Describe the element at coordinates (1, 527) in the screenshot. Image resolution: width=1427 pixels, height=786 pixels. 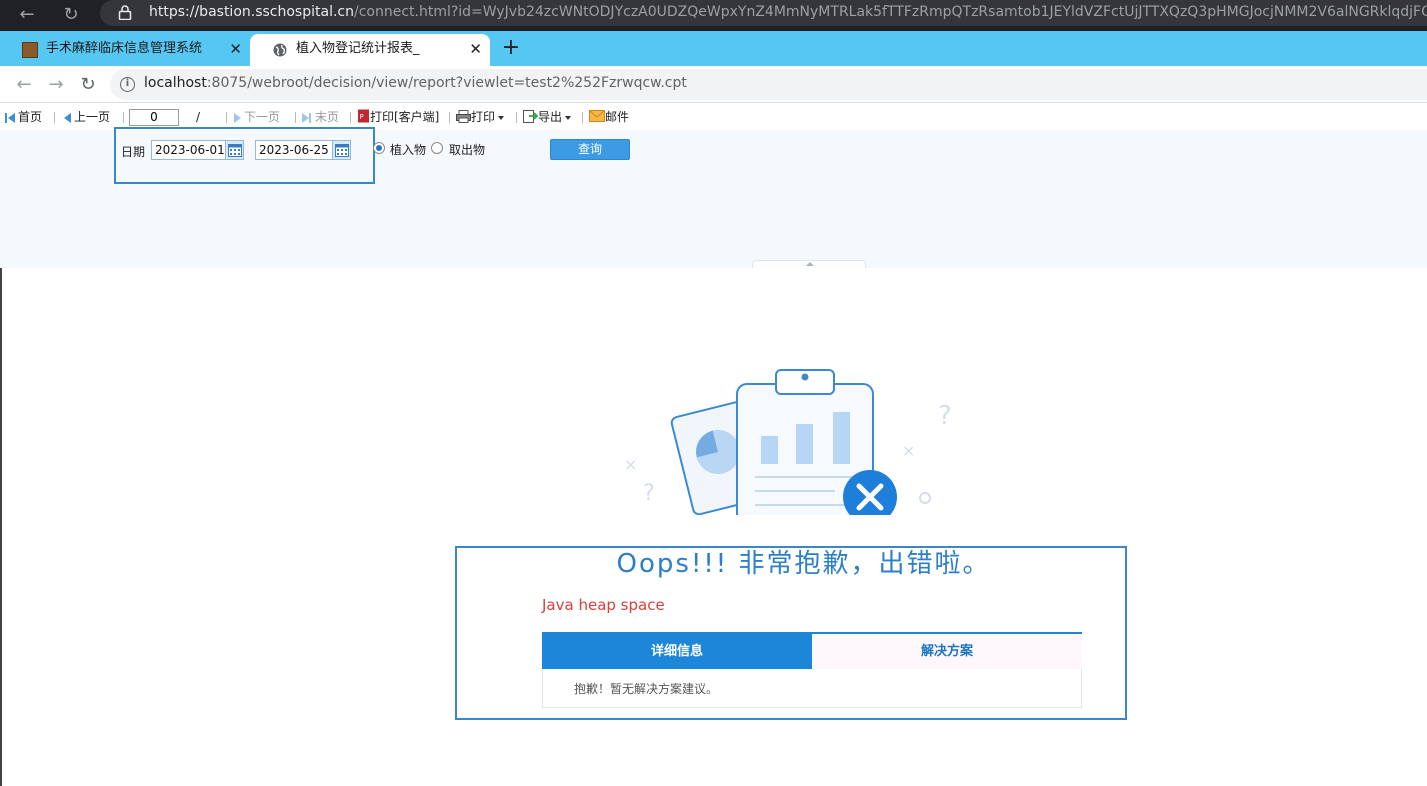
I see `window-left-edge` at that location.